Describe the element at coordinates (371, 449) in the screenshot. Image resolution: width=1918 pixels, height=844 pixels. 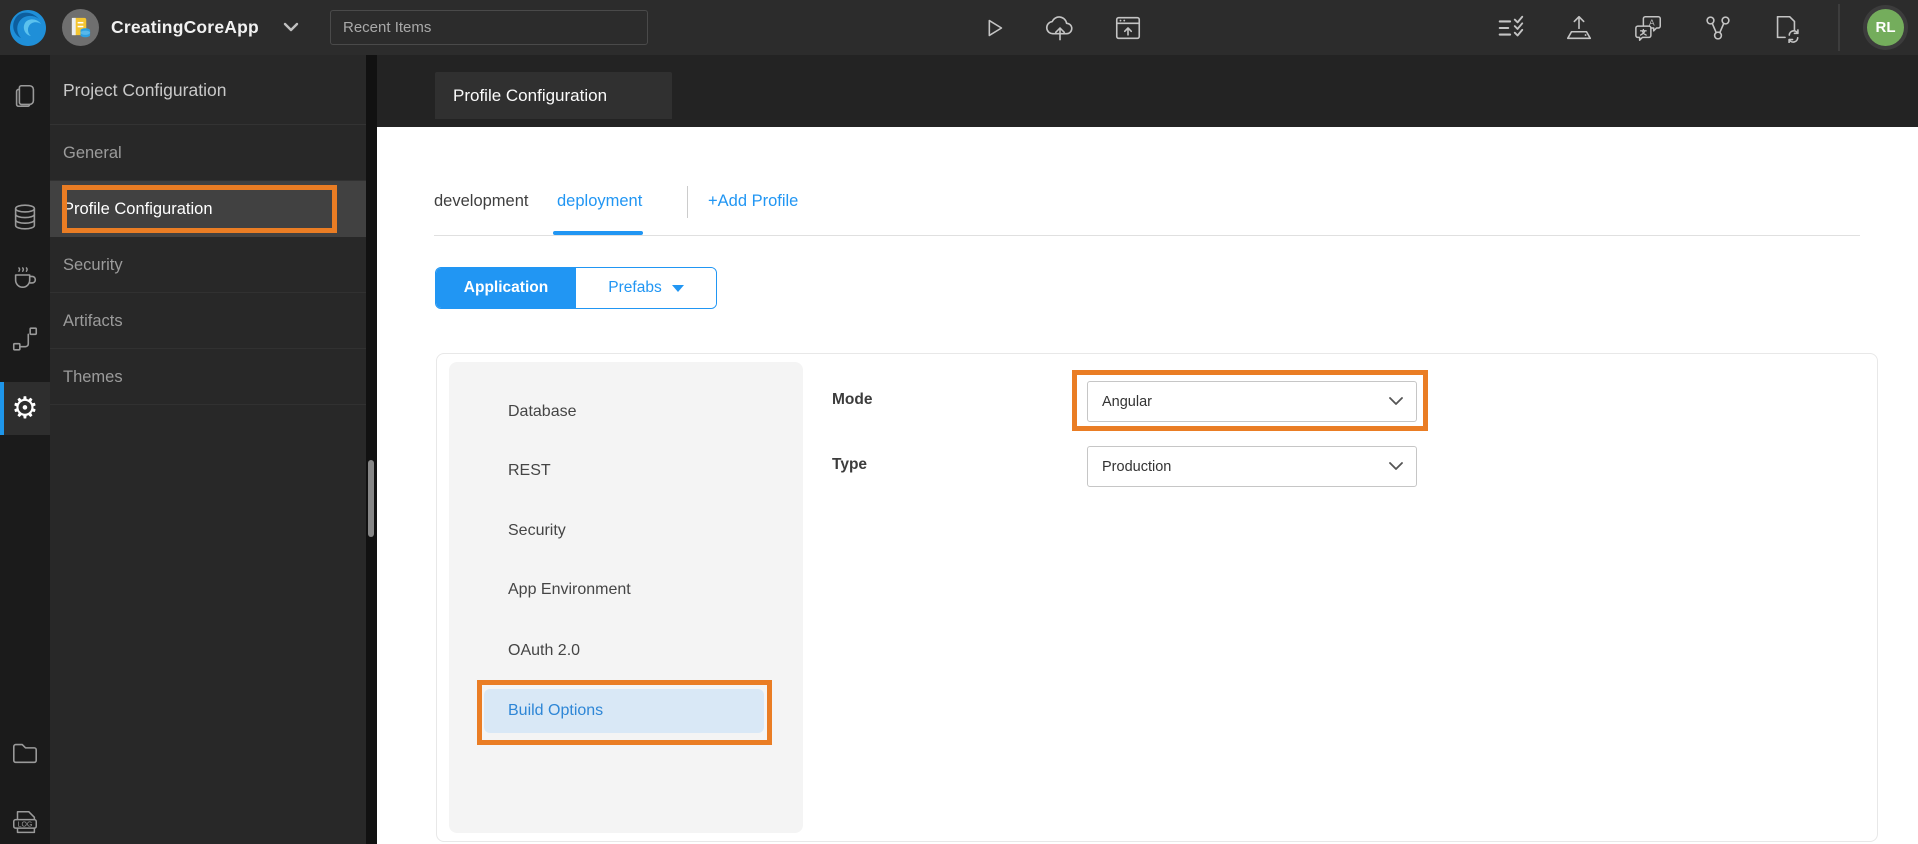
I see `sidebar-scroll-track` at that location.